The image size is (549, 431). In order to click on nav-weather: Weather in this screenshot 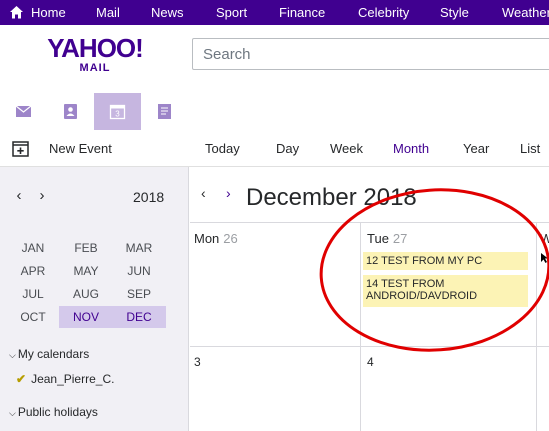, I will do `click(525, 12)`.